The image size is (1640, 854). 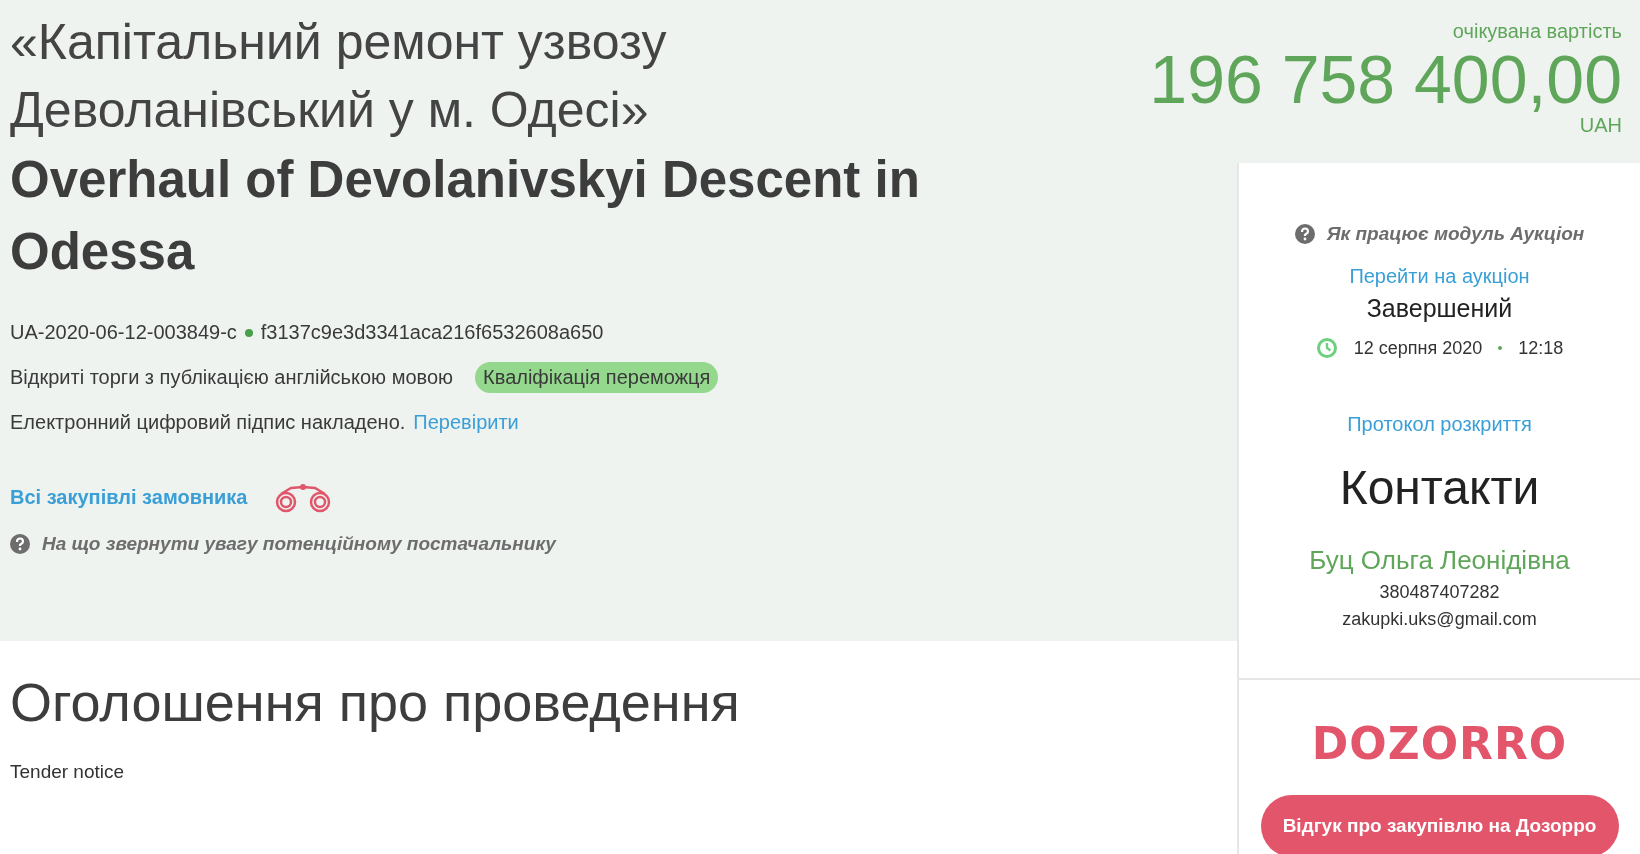 I want to click on supplier-help-text: На що звернути увагу потенційному постачальнику, so click(x=299, y=544).